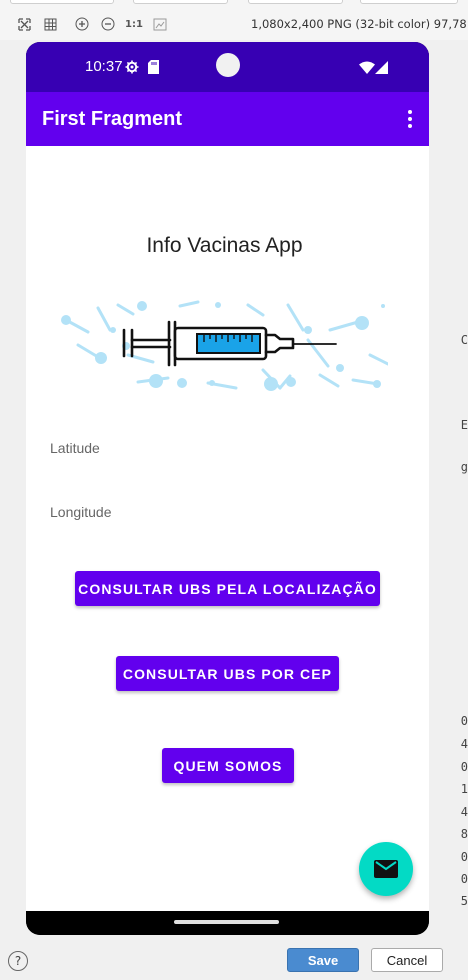 The image size is (468, 980). I want to click on right-edge-fragment: C, so click(464, 340).